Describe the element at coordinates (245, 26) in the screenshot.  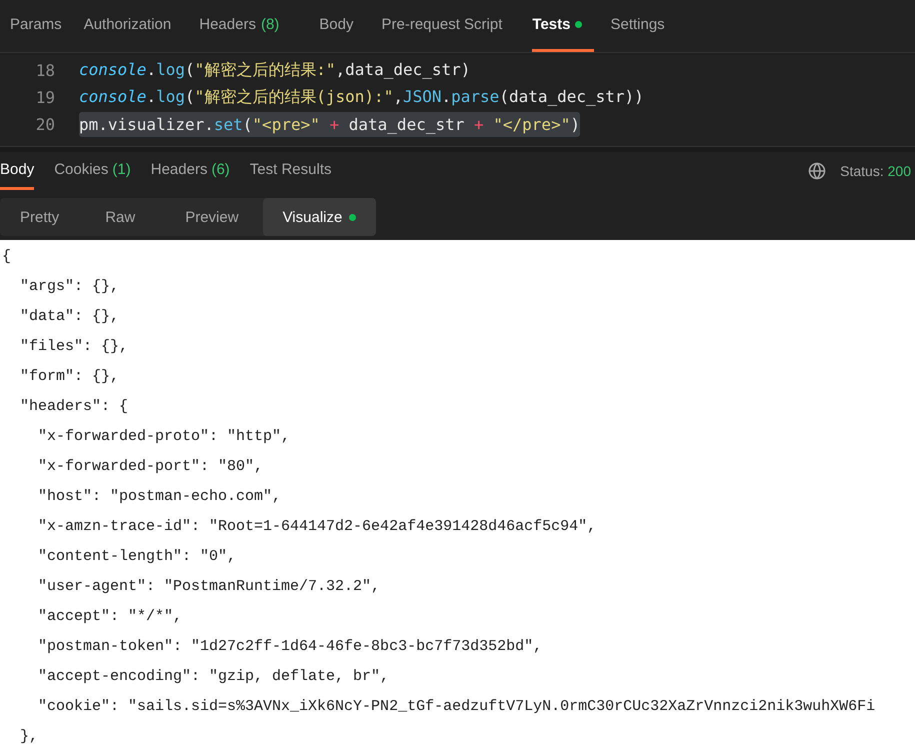
I see `request-tab: Headers (8)` at that location.